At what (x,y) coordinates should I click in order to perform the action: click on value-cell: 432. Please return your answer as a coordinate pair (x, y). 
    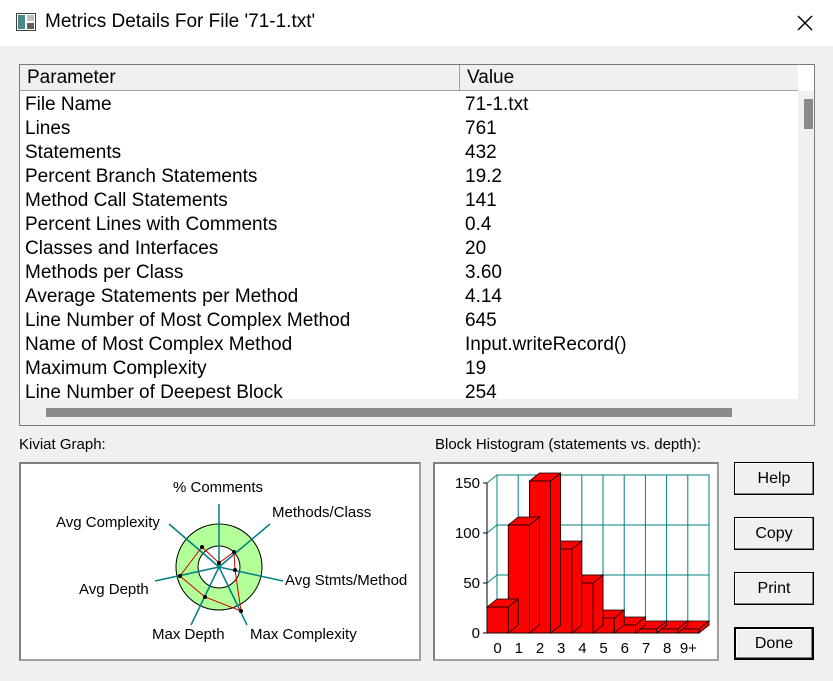
    Looking at the image, I should click on (481, 152).